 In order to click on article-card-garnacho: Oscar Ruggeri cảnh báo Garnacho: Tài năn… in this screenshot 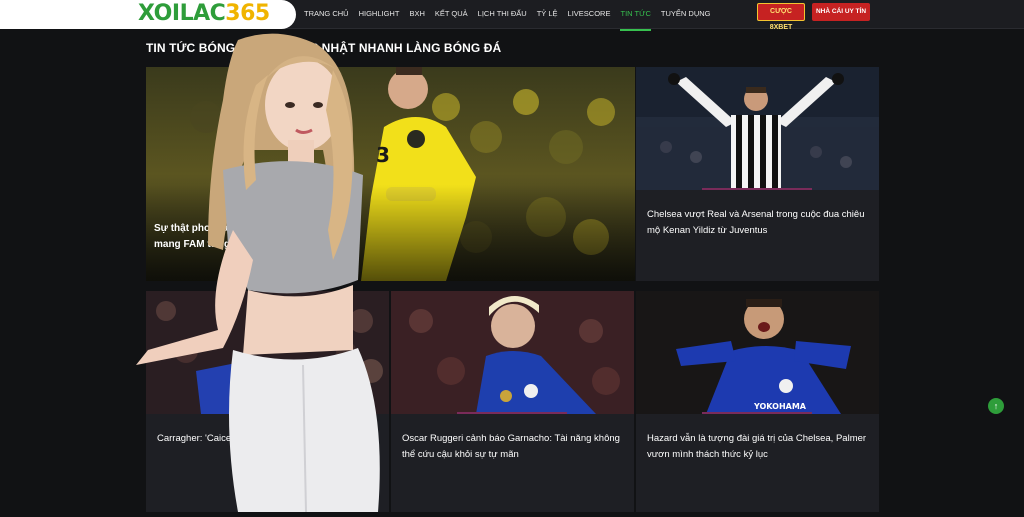, I will do `click(512, 401)`.